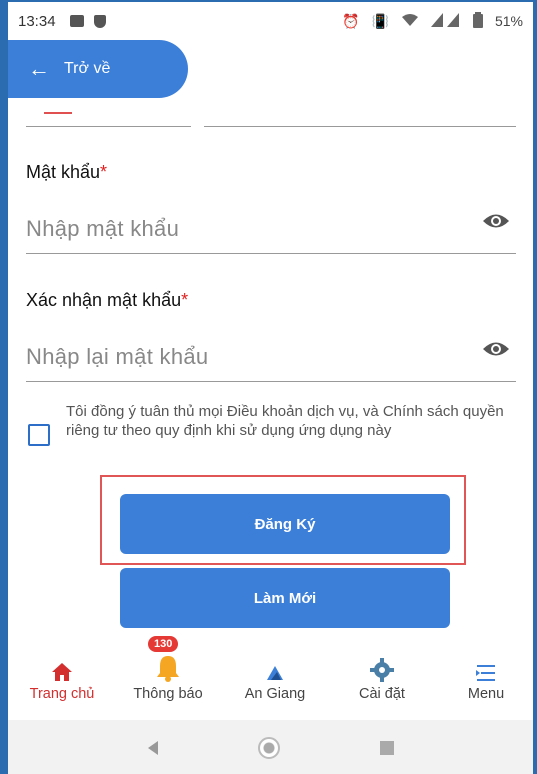 The width and height of the screenshot is (537, 774). I want to click on alarm-icon: ⏰, so click(351, 20).